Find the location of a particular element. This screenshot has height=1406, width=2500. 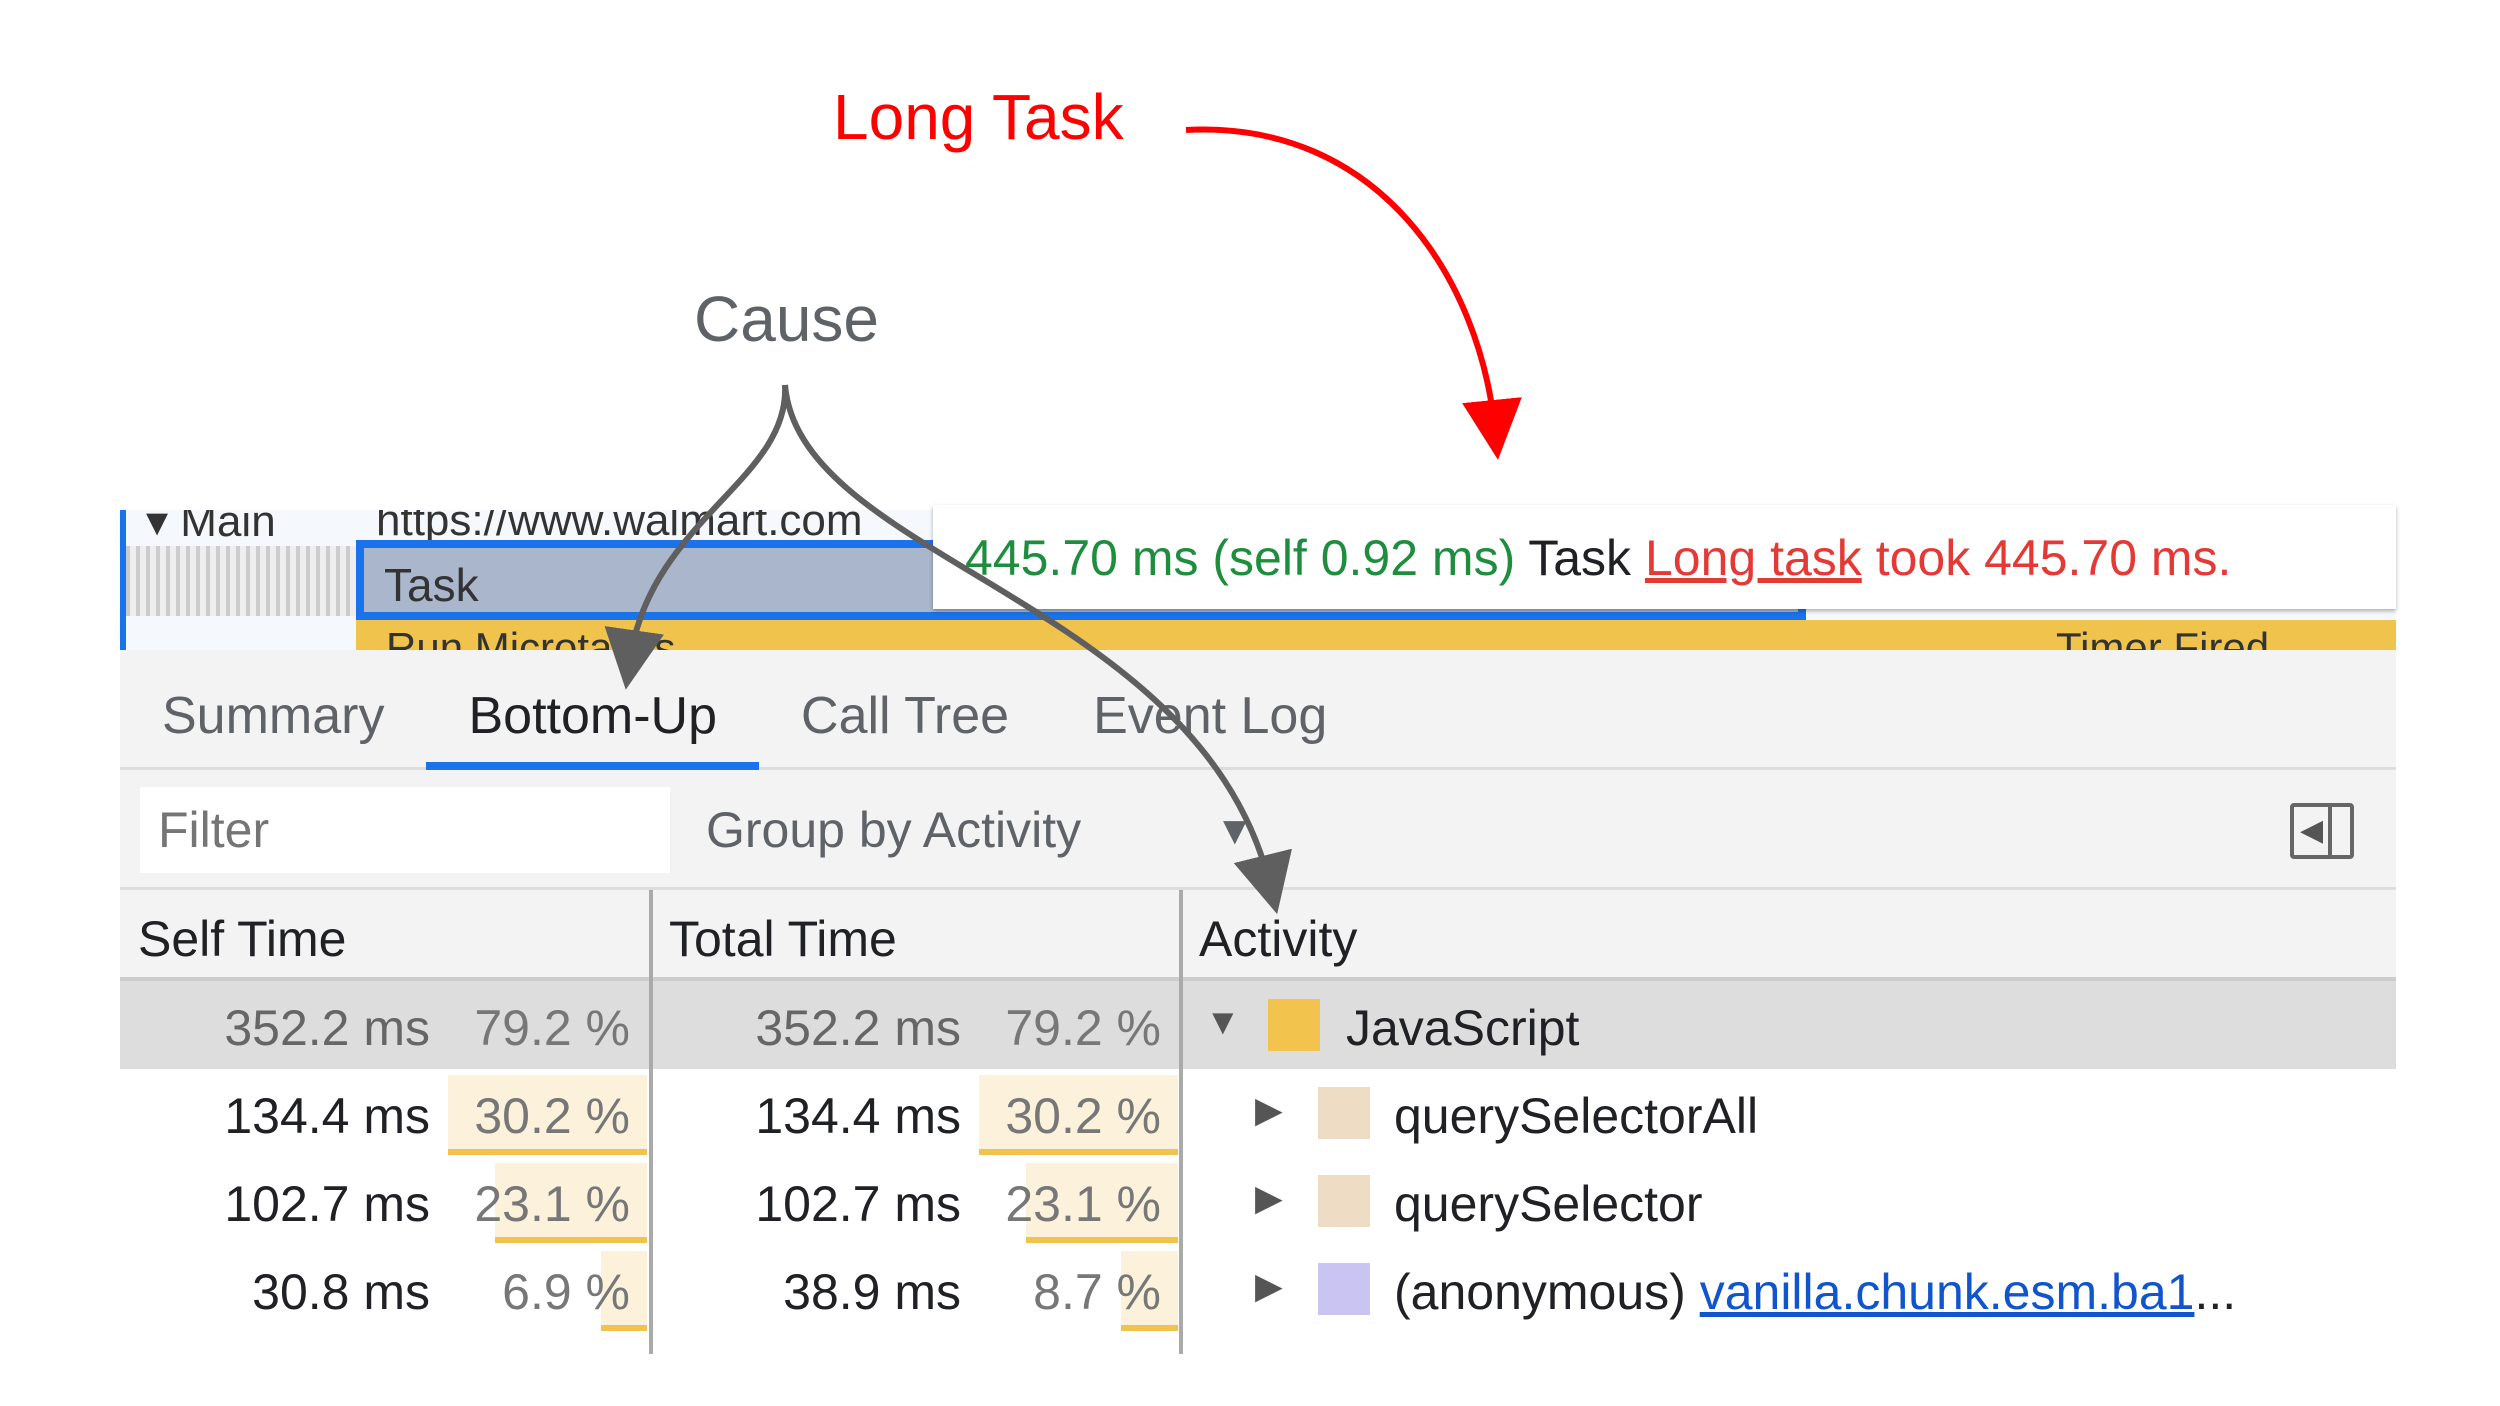

cause-arrow-right is located at coordinates (1037, 649).